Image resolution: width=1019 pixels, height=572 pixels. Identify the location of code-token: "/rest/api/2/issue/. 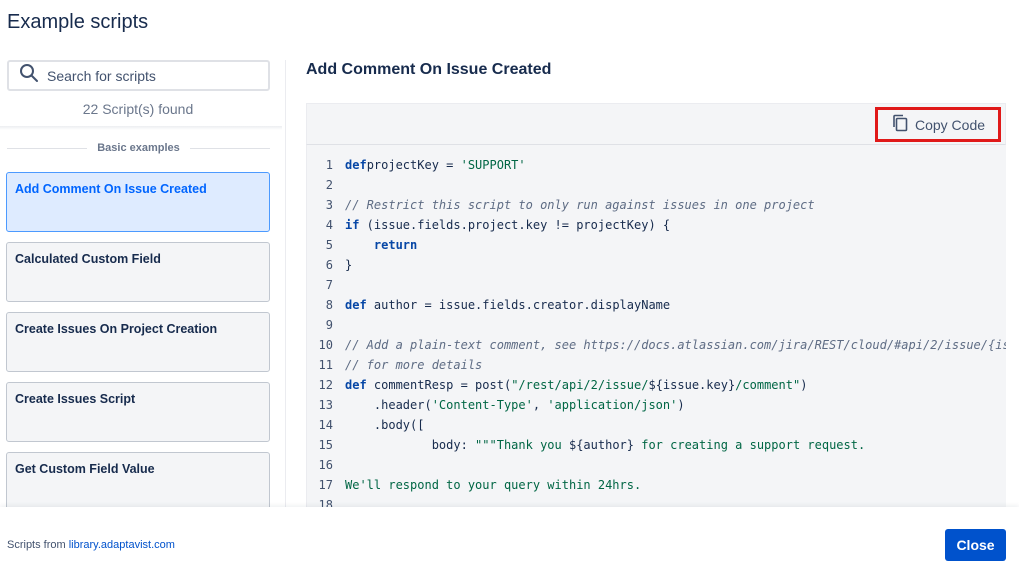
(580, 385).